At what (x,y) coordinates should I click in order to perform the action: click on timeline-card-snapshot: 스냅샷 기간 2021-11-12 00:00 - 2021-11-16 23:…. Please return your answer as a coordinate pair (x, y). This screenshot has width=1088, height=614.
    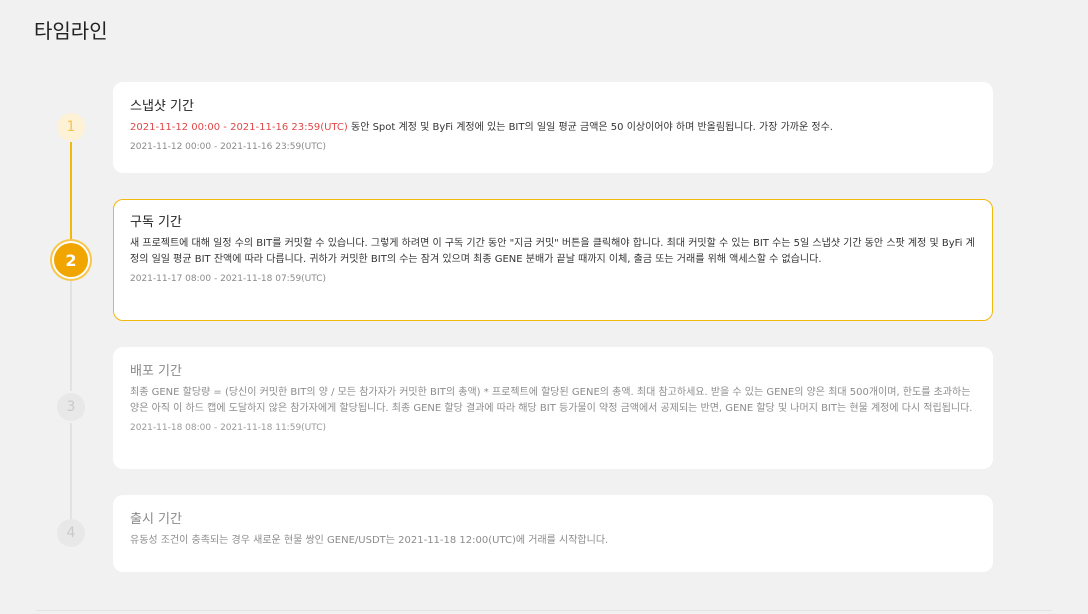
    Looking at the image, I should click on (553, 127).